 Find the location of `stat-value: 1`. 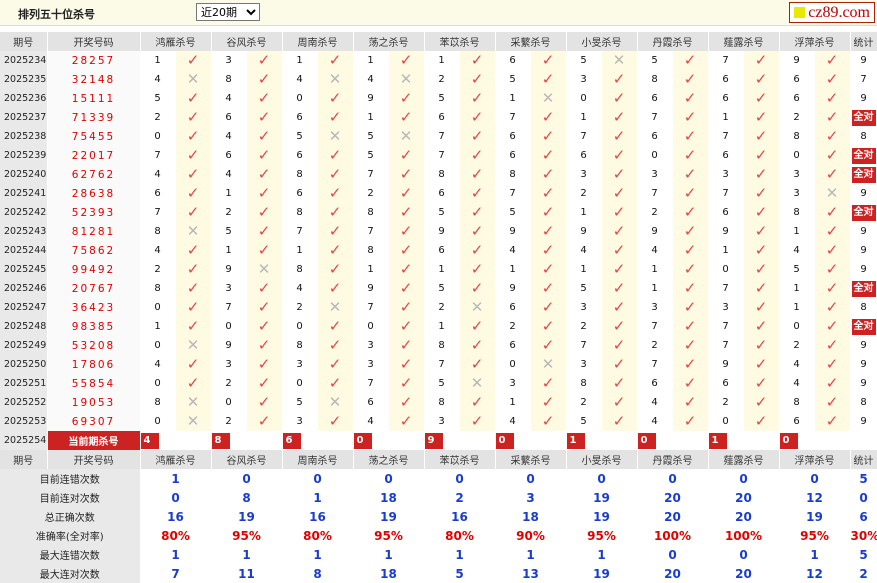

stat-value: 1 is located at coordinates (247, 554).